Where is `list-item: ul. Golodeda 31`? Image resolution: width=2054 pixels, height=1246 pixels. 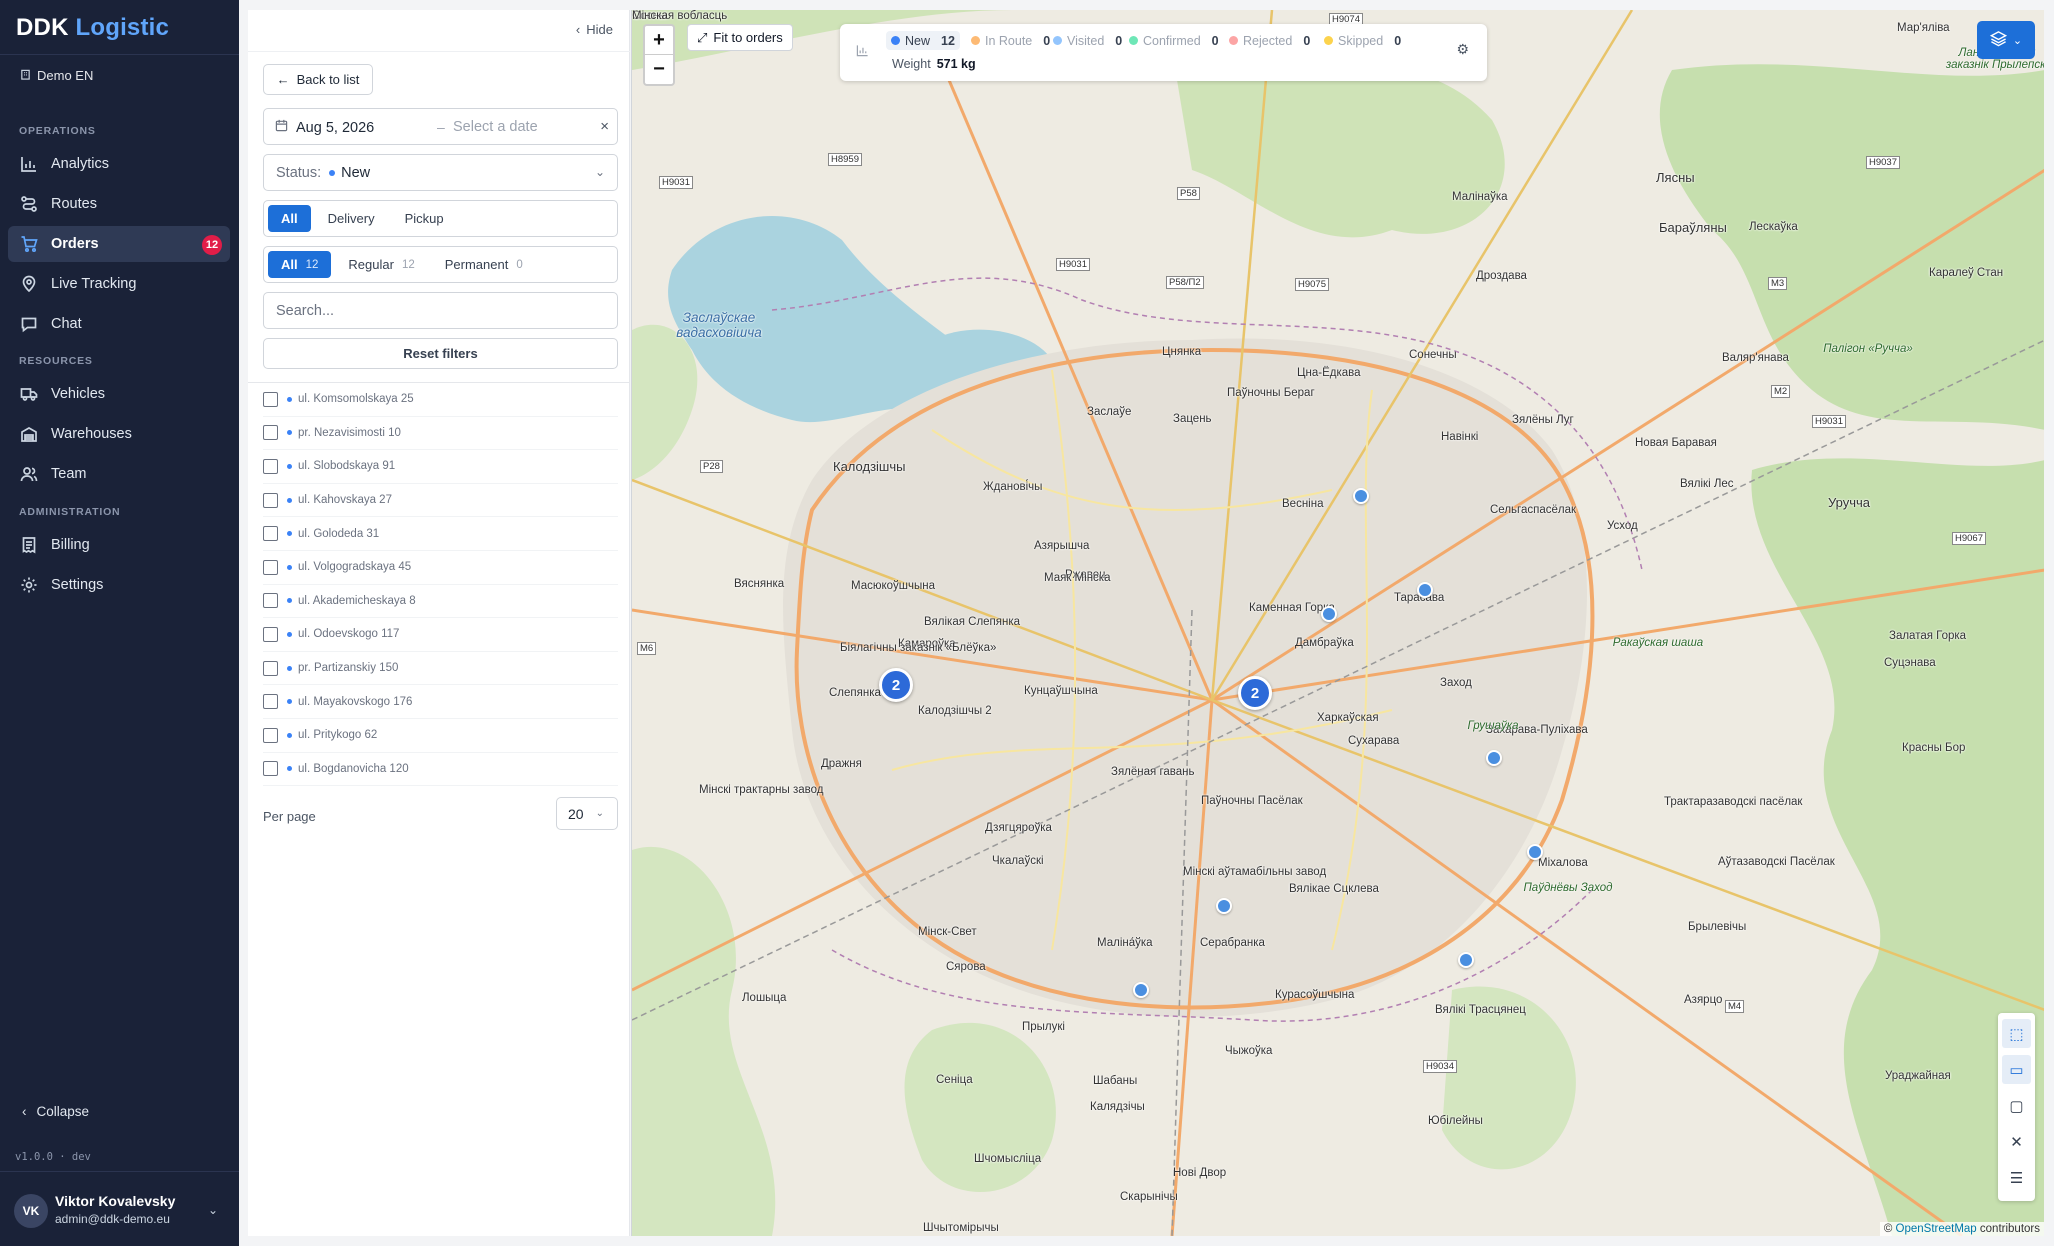 list-item: ul. Golodeda 31 is located at coordinates (440, 534).